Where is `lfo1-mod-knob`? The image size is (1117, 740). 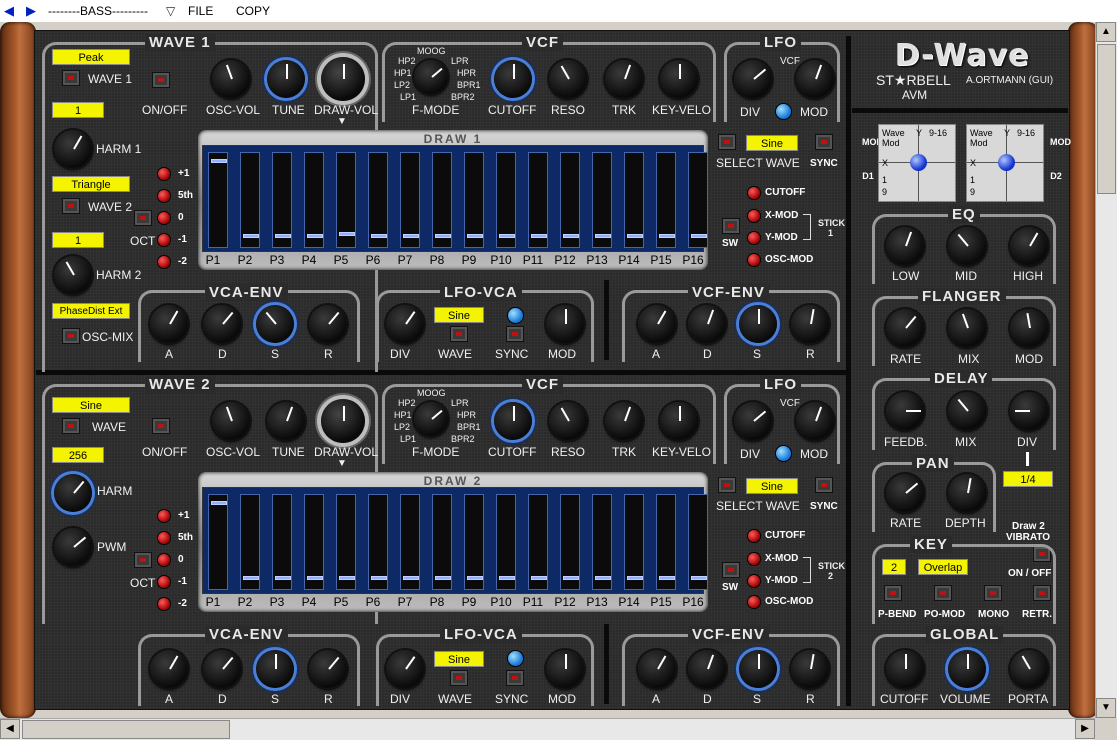
lfo1-mod-knob is located at coordinates (815, 79).